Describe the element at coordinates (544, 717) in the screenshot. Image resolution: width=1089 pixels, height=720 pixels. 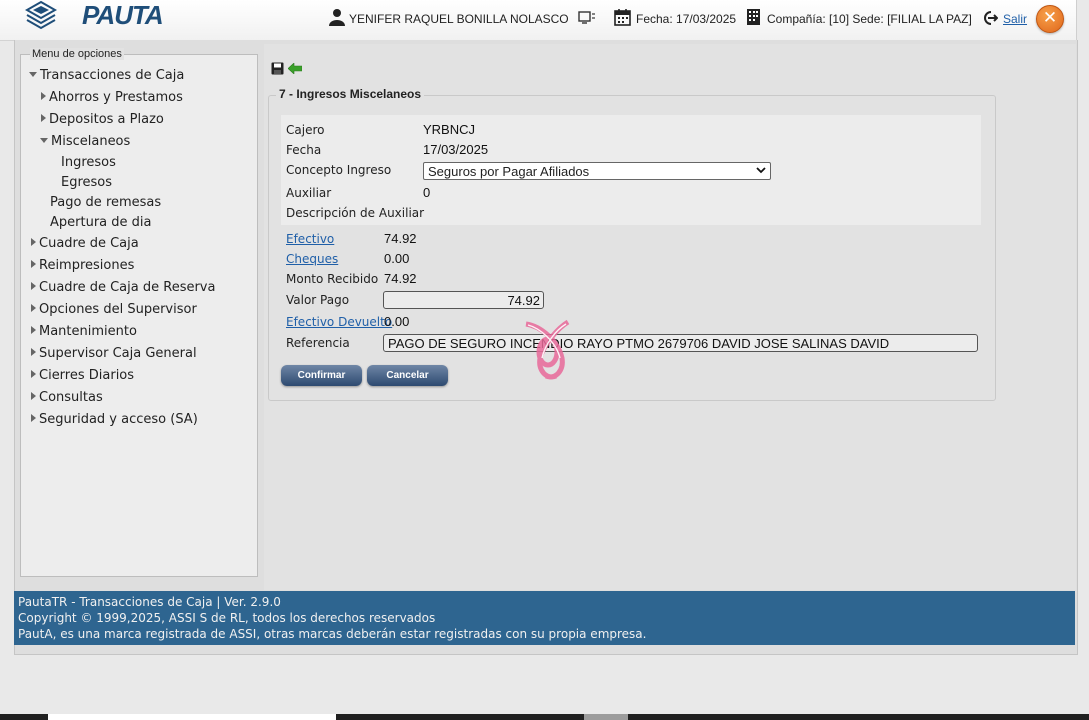
I see `taskbar-strip` at that location.